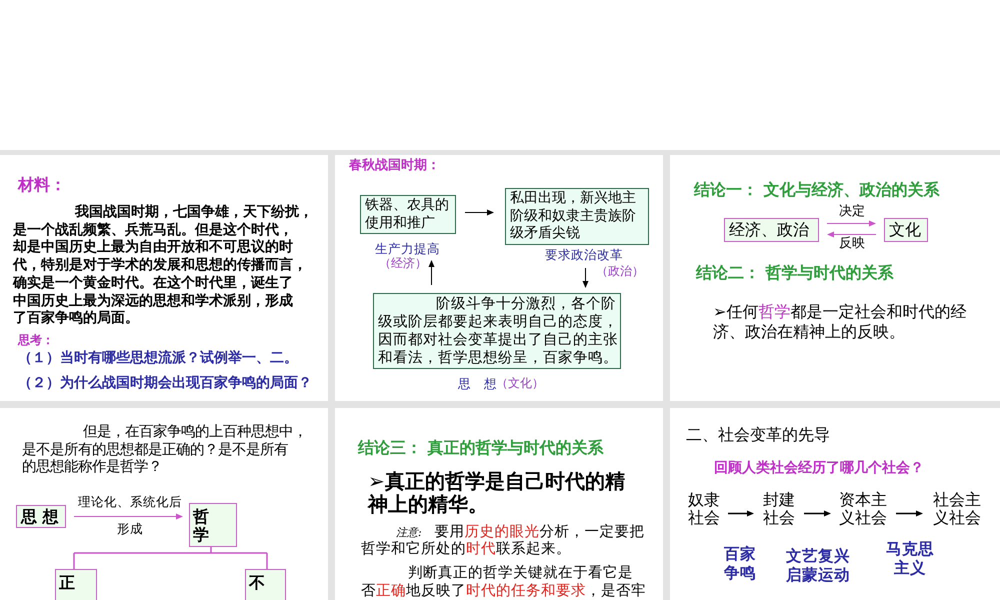 This screenshot has width=1000, height=600. What do you see at coordinates (852, 244) in the screenshot?
I see `relation-label: 反映` at bounding box center [852, 244].